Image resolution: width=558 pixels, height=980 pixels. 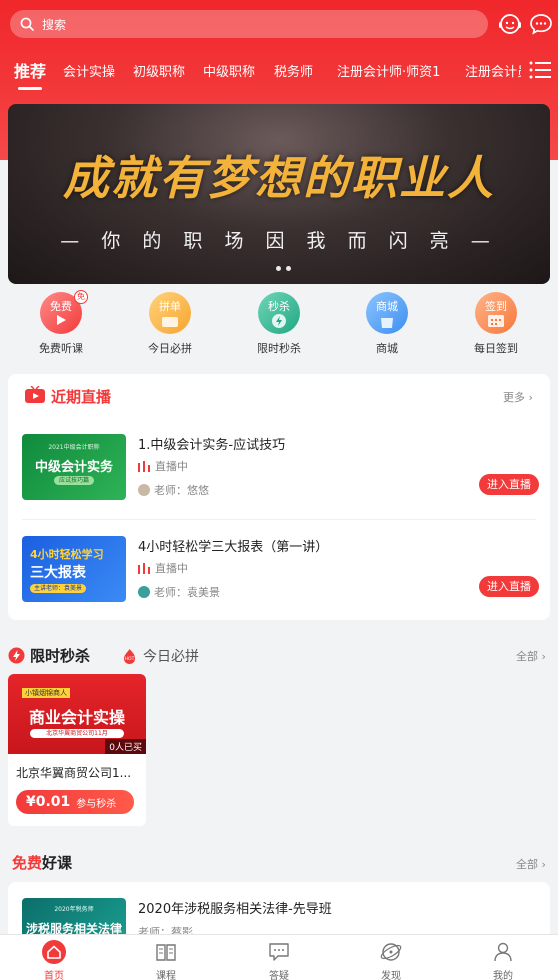 I want to click on banner-subline: — 你 的 职 场 因 我 而 闪 亮 —, so click(x=279, y=241).